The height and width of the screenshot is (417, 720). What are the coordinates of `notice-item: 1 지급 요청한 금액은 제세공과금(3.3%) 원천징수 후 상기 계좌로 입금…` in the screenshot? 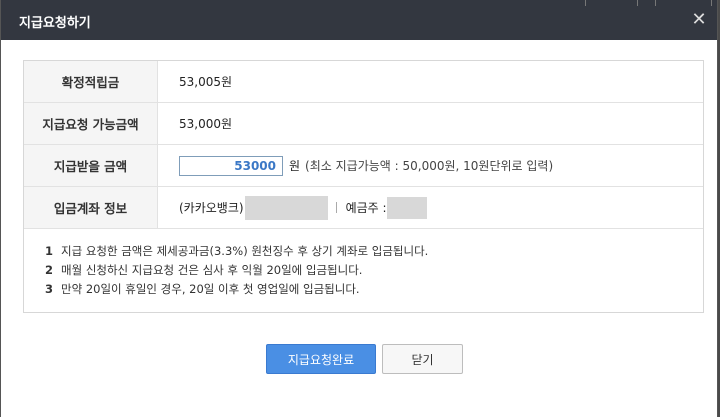 It's located at (237, 251).